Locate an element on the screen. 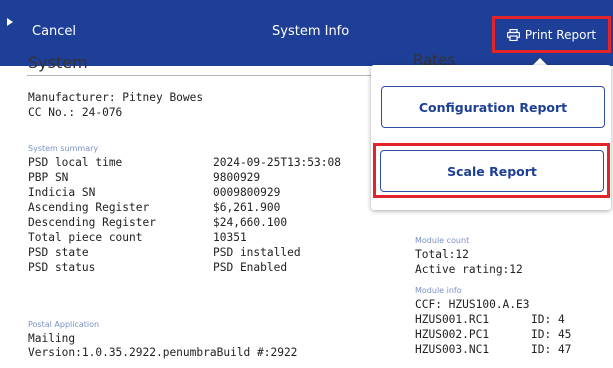  ccf-text: CCF: HZUS100.A.E3 is located at coordinates (472, 304).